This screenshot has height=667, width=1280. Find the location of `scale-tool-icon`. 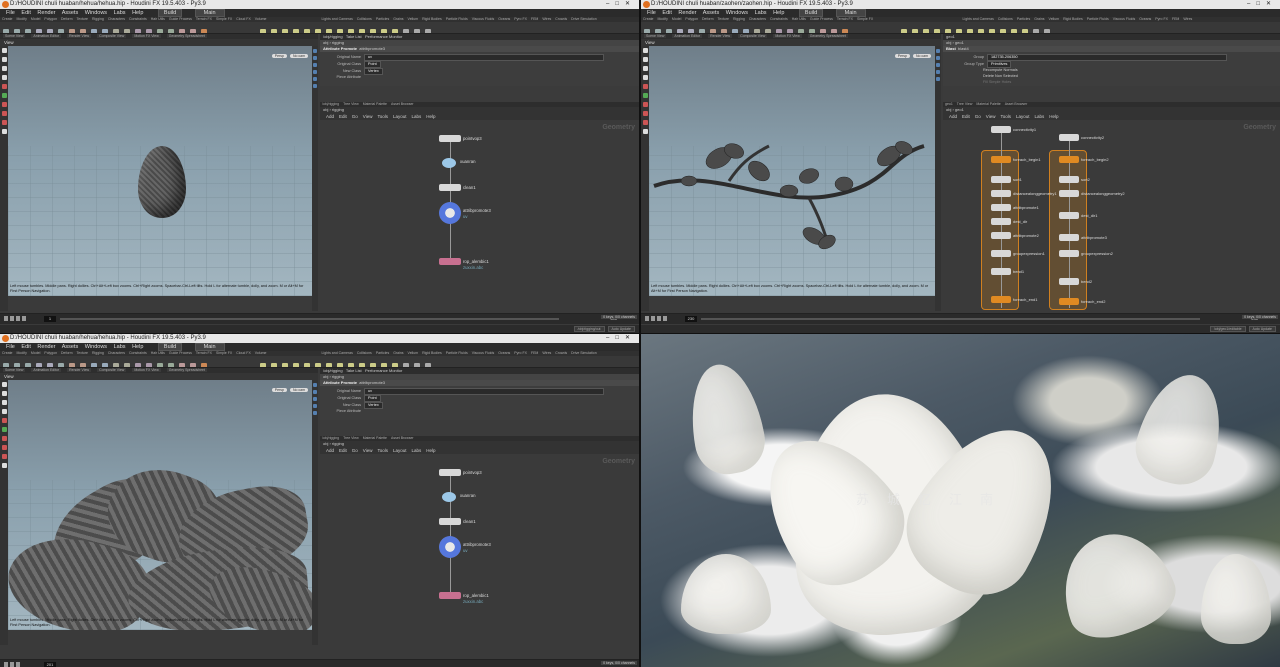

scale-tool-icon is located at coordinates (645, 77).